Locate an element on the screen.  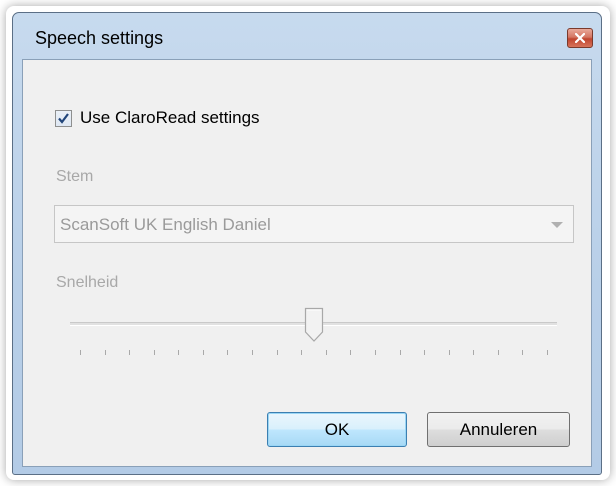
voice-label: Stem is located at coordinates (75, 176).